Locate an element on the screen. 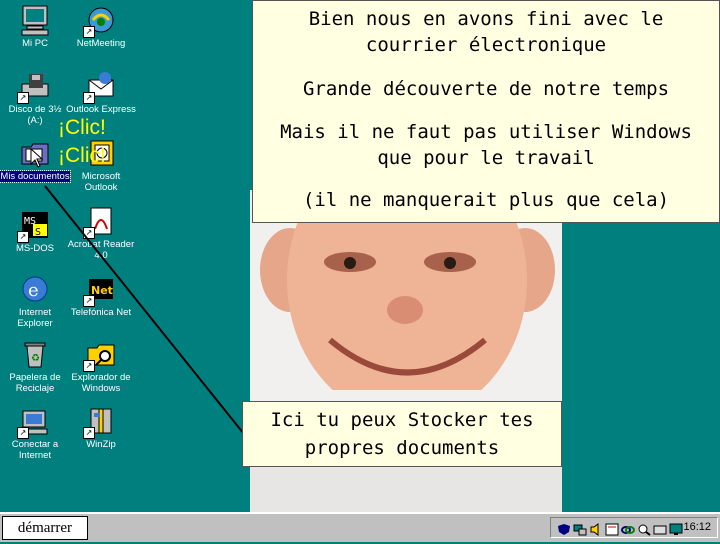 This screenshot has width=720, height=544. icon-label: Microsoft Outlook is located at coordinates (101, 182).